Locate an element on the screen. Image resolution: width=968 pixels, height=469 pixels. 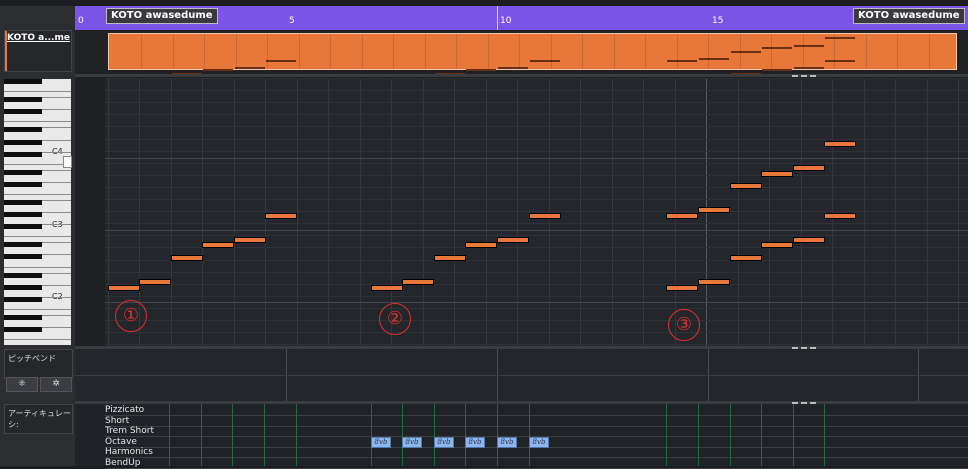
midi-part-overview is located at coordinates (532, 59).